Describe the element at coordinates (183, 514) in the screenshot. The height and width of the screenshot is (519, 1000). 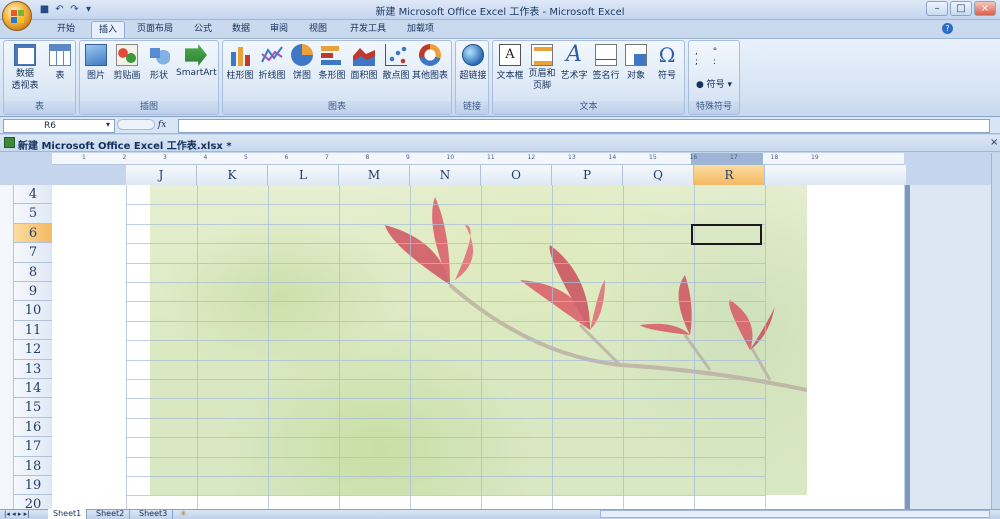
I see `insert-sheet-icon: ✳` at that location.